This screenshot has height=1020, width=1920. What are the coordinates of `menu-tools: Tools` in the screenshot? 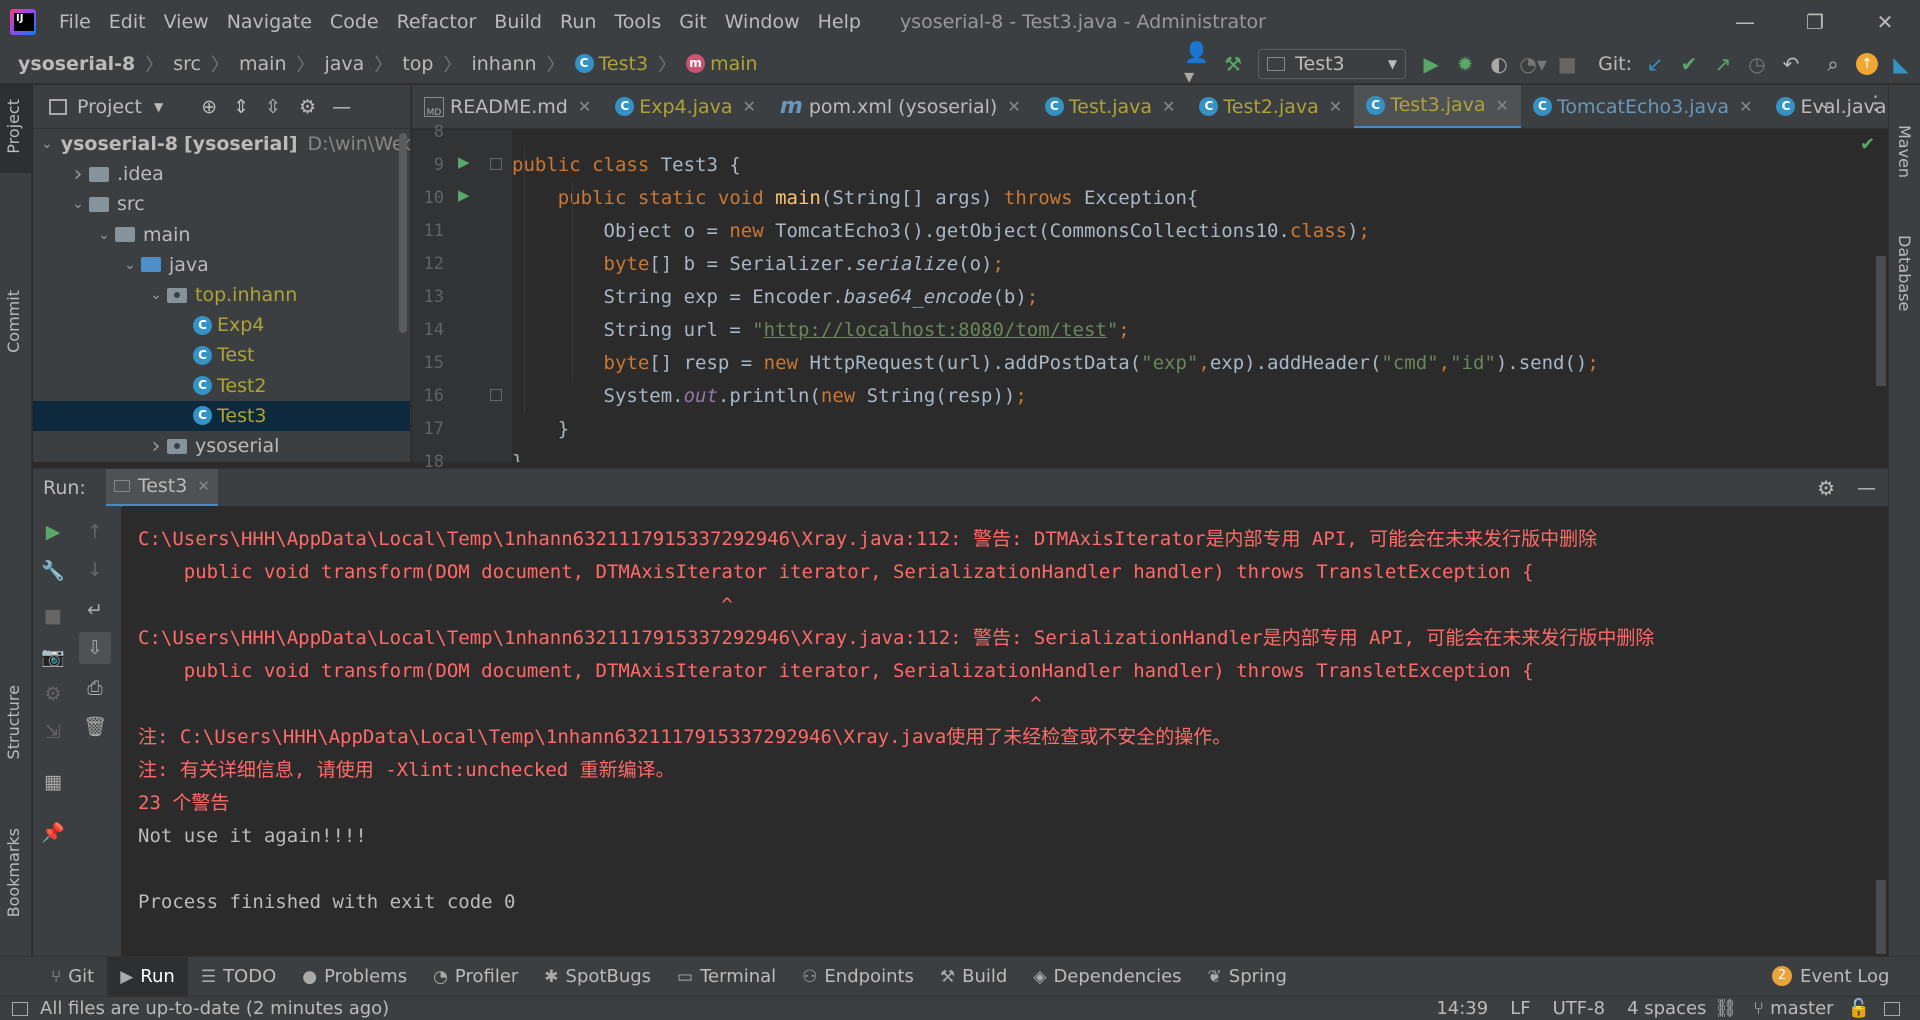 It's located at (637, 22).